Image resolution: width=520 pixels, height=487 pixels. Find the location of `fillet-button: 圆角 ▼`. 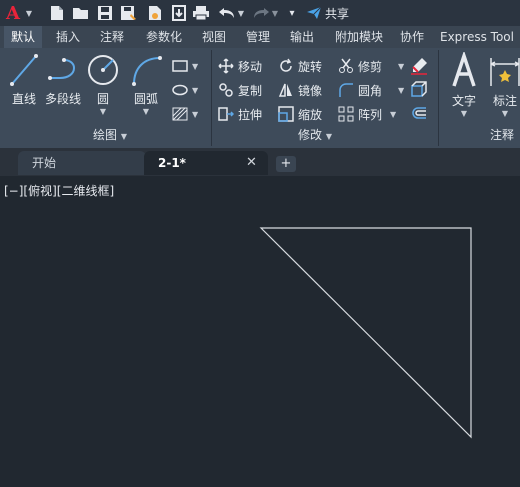

fillet-button: 圆角 ▼ is located at coordinates (371, 90).